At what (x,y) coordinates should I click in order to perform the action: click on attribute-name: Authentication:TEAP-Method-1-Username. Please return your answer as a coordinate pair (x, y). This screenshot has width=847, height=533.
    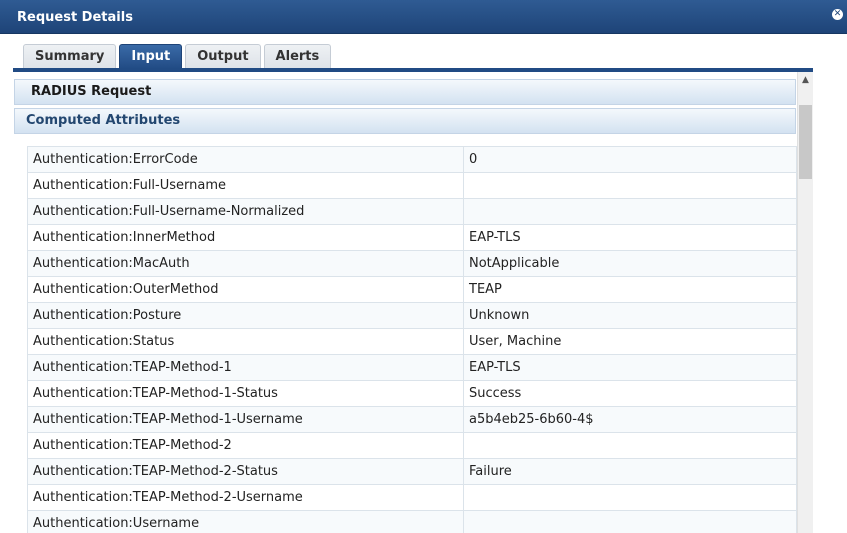
    Looking at the image, I should click on (245, 419).